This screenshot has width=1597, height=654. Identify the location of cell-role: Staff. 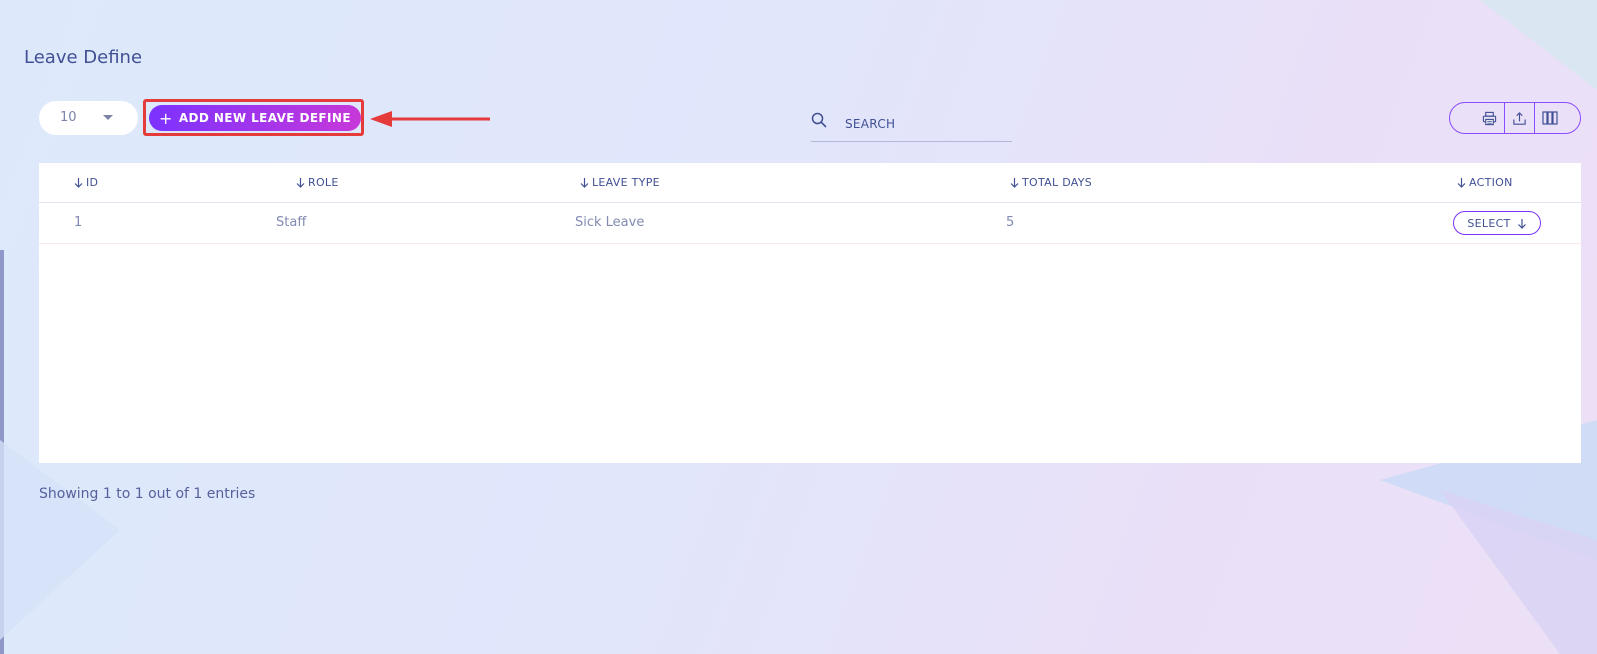
(291, 222).